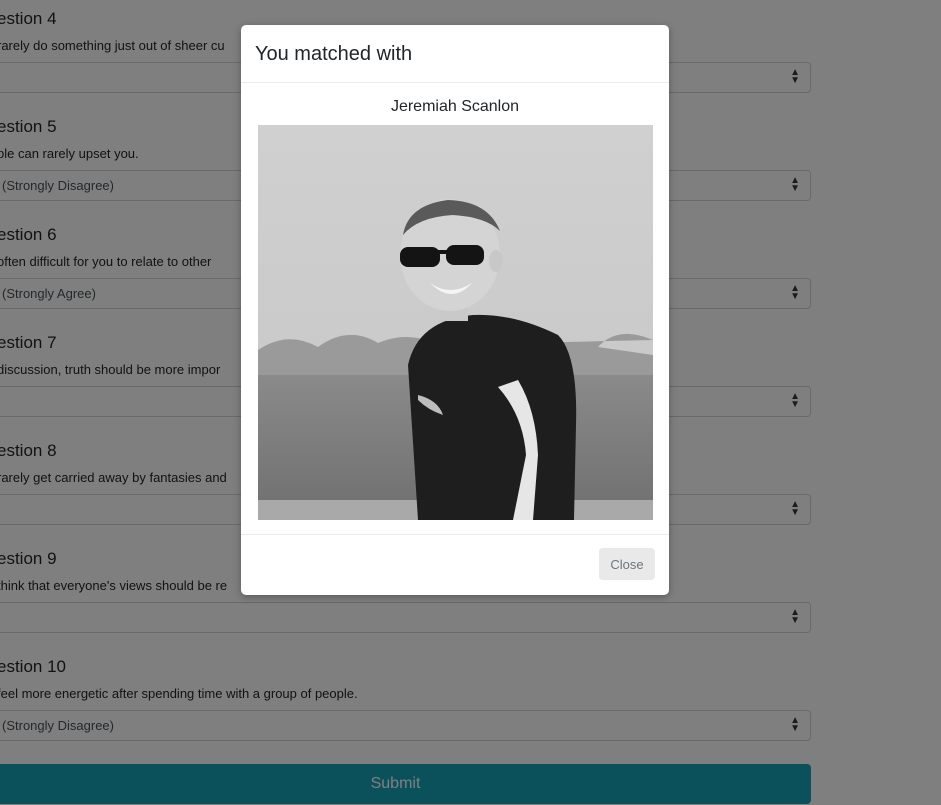  What do you see at coordinates (455, 106) in the screenshot?
I see `match-name: Jeremiah Scanlon` at bounding box center [455, 106].